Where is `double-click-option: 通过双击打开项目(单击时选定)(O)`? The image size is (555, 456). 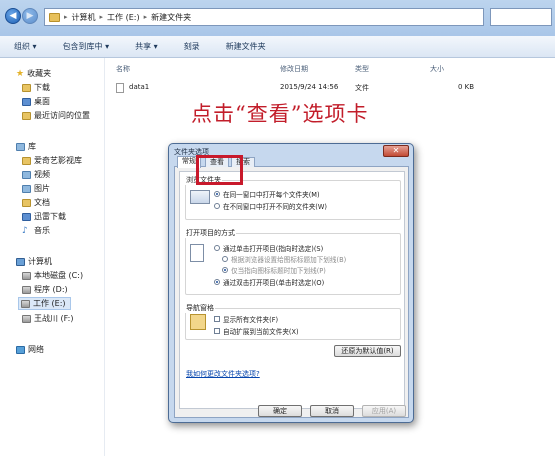 double-click-option: 通过双击打开项目(单击时选定)(O) is located at coordinates (269, 282).